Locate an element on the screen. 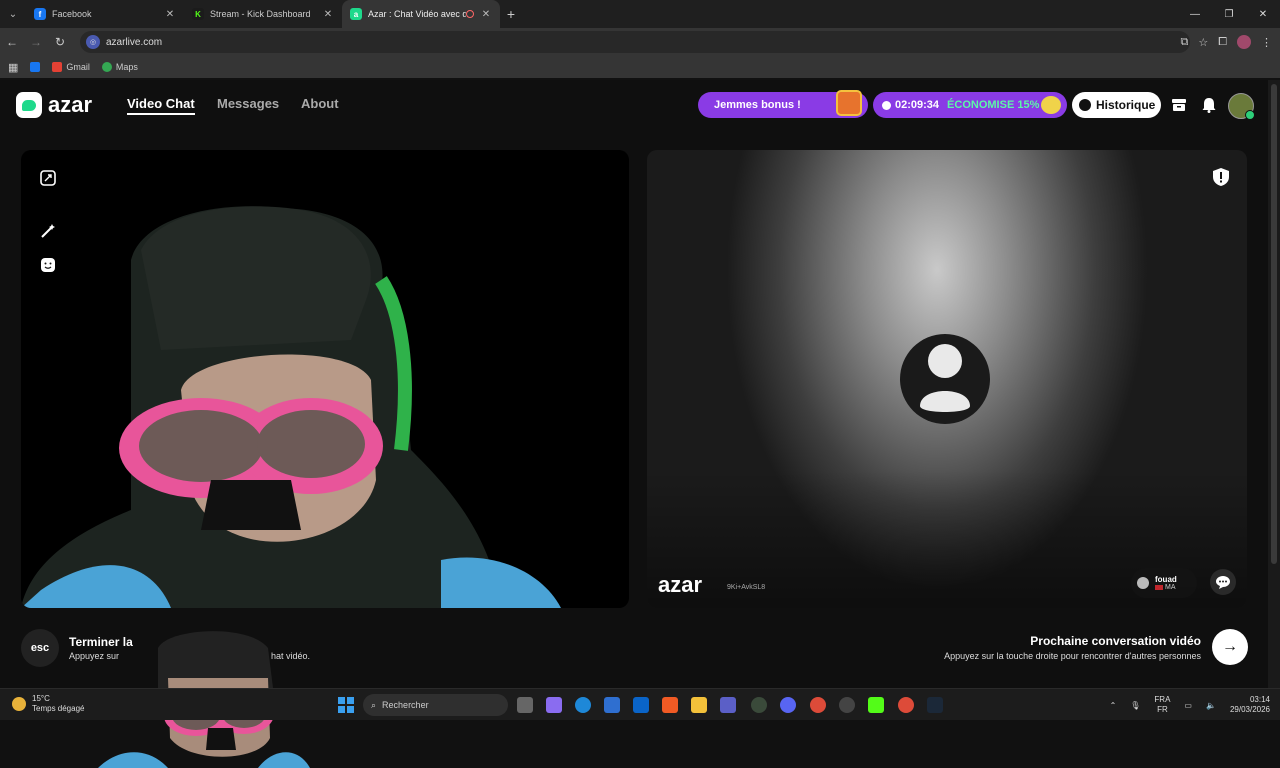  chrome-icon is located at coordinates (818, 705).